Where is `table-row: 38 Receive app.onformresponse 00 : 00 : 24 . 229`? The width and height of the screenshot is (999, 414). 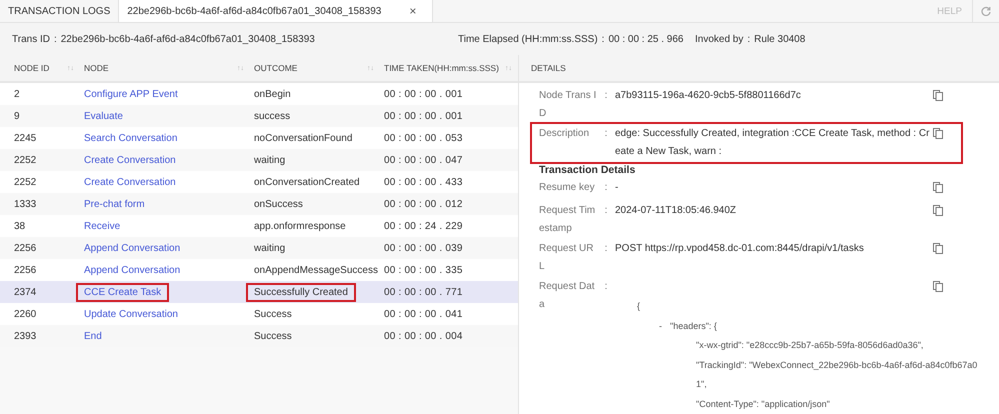 table-row: 38 Receive app.onformresponse 00 : 00 : 24 . 229 is located at coordinates (259, 226).